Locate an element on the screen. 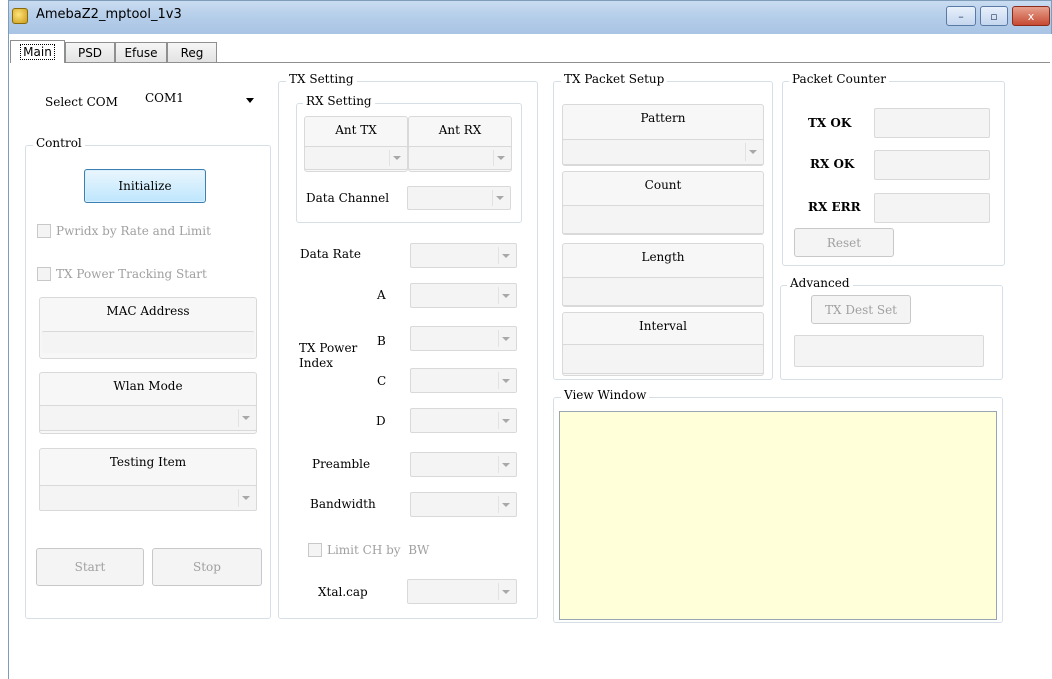 Image resolution: width=1052 pixels, height=679 pixels. initialize-button: Initialize is located at coordinates (145, 186).